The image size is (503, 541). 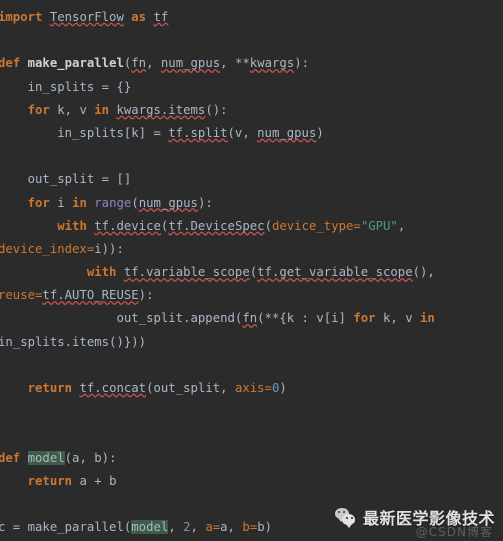 What do you see at coordinates (251, 365) in the screenshot?
I see `code-line-16-blank` at bounding box center [251, 365].